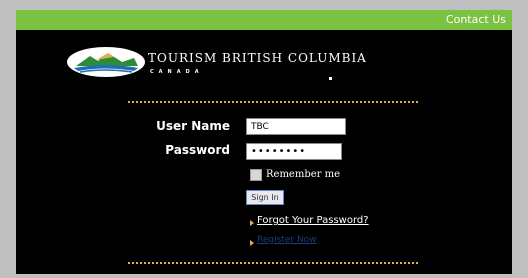 This screenshot has width=528, height=278. What do you see at coordinates (287, 240) in the screenshot?
I see `register-now-link: Register Now` at bounding box center [287, 240].